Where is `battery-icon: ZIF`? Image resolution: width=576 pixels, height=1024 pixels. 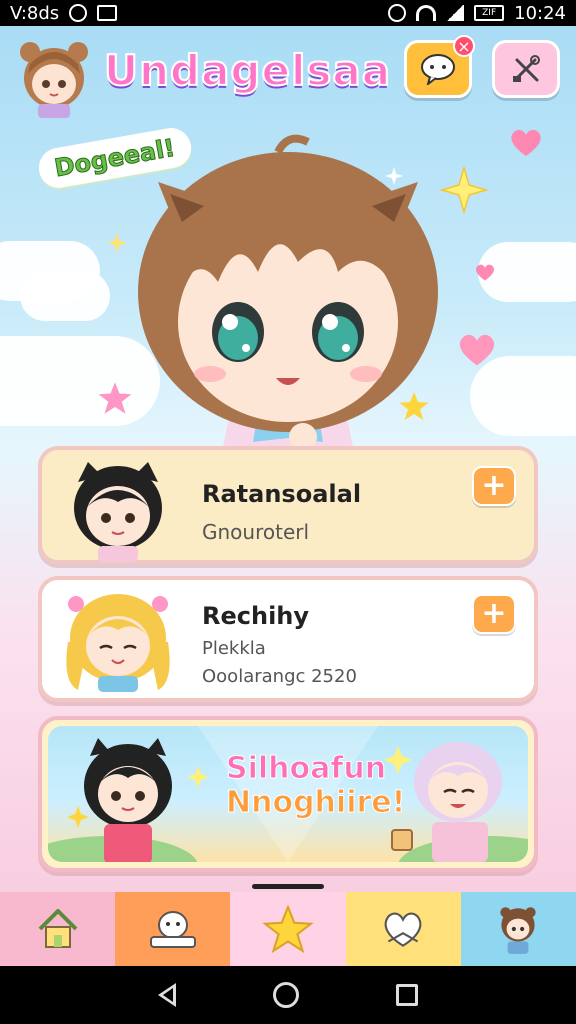 battery-icon: ZIF is located at coordinates (489, 13).